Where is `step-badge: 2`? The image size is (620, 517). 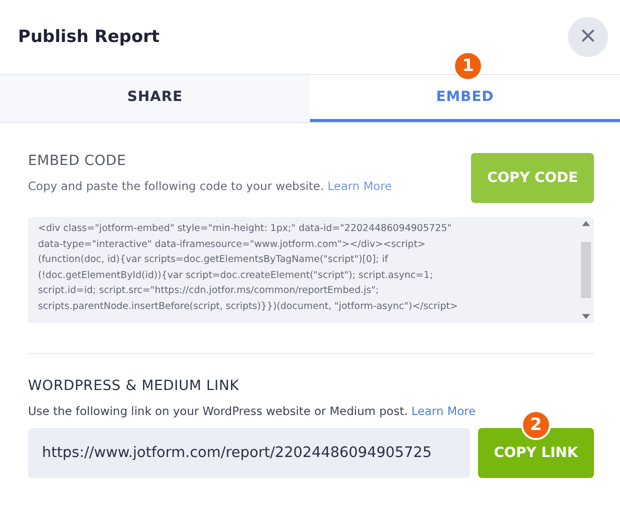
step-badge: 2 is located at coordinates (535, 425).